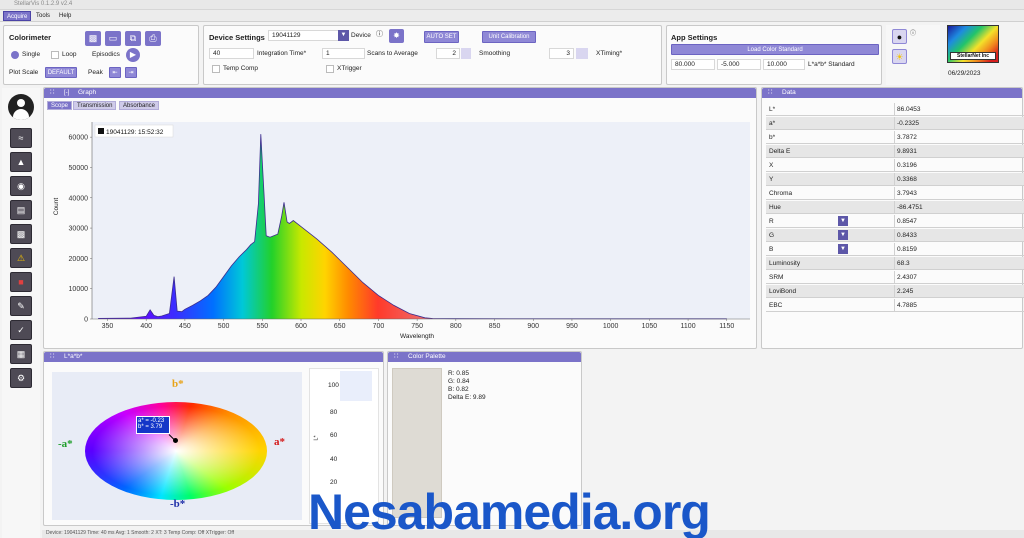 This screenshot has height=538, width=1024. Describe the element at coordinates (21, 162) in the screenshot. I see `spectrum-mode-icon: ▲` at that location.